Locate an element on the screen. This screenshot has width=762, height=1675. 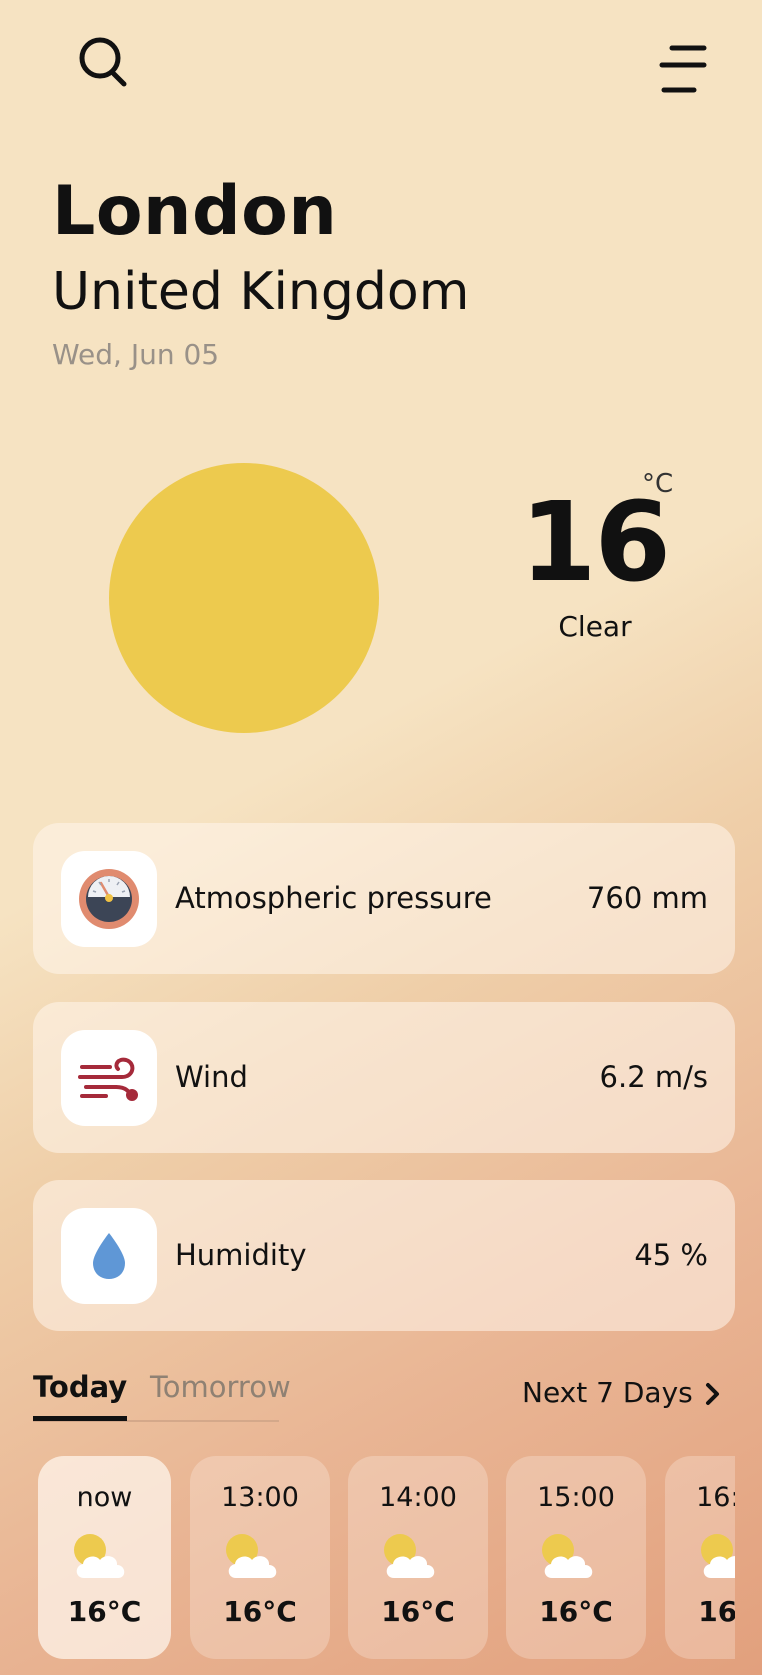
humidity-icon-box is located at coordinates (109, 1256).